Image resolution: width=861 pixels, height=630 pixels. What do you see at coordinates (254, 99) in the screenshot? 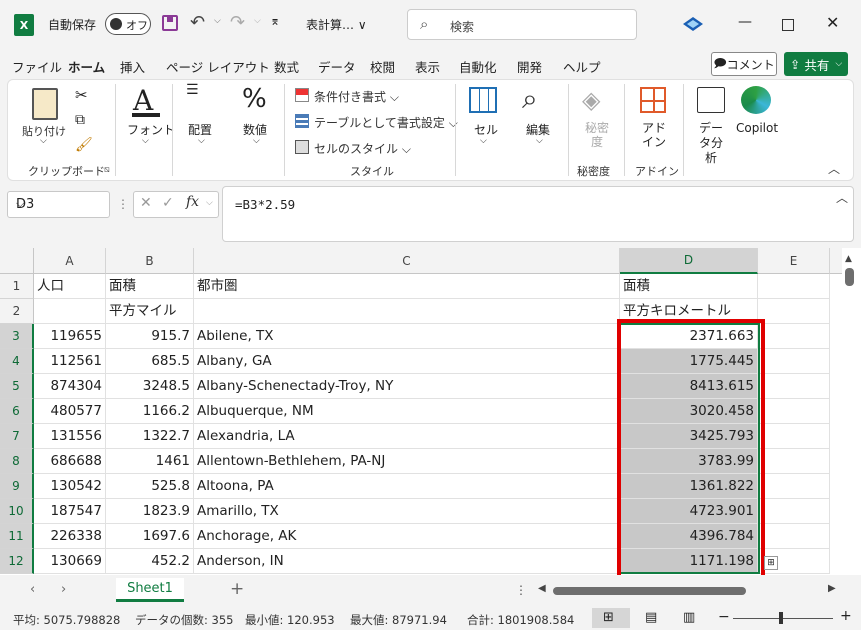
I see `percent-icon: %` at bounding box center [254, 99].